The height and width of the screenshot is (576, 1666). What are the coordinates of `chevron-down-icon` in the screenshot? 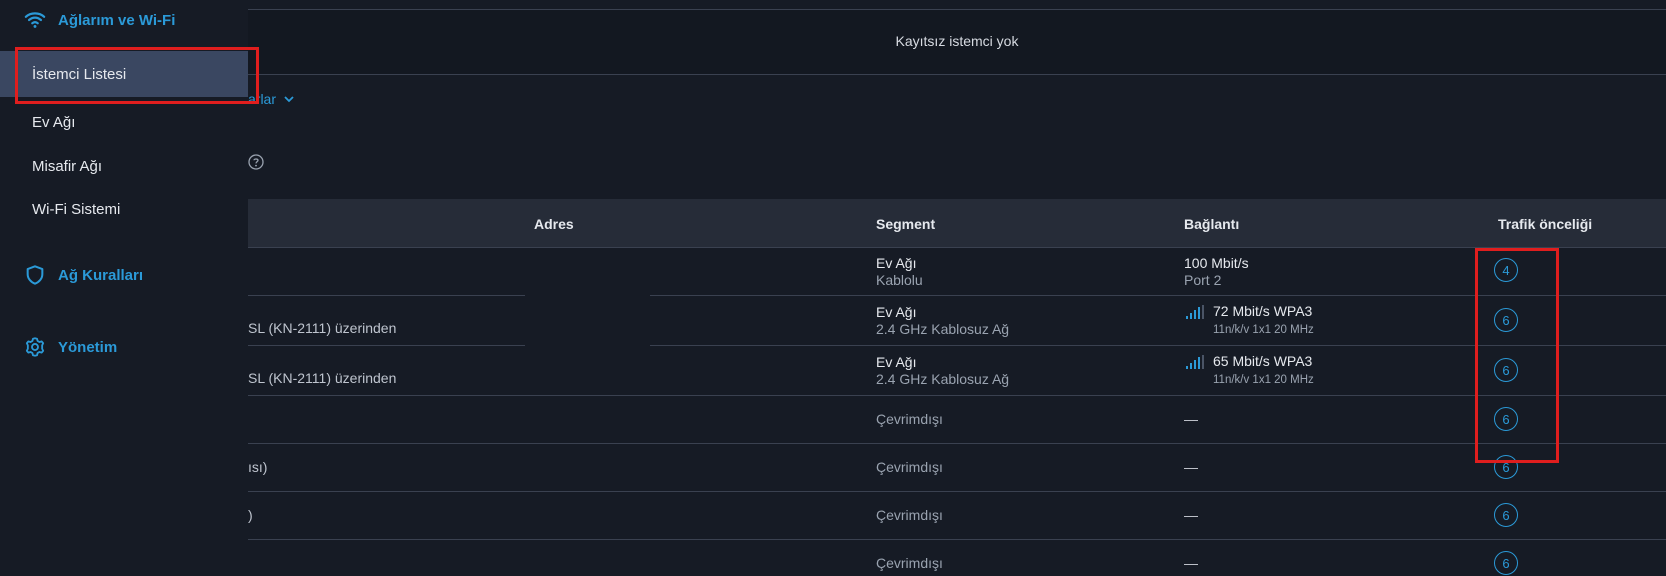 It's located at (289, 99).